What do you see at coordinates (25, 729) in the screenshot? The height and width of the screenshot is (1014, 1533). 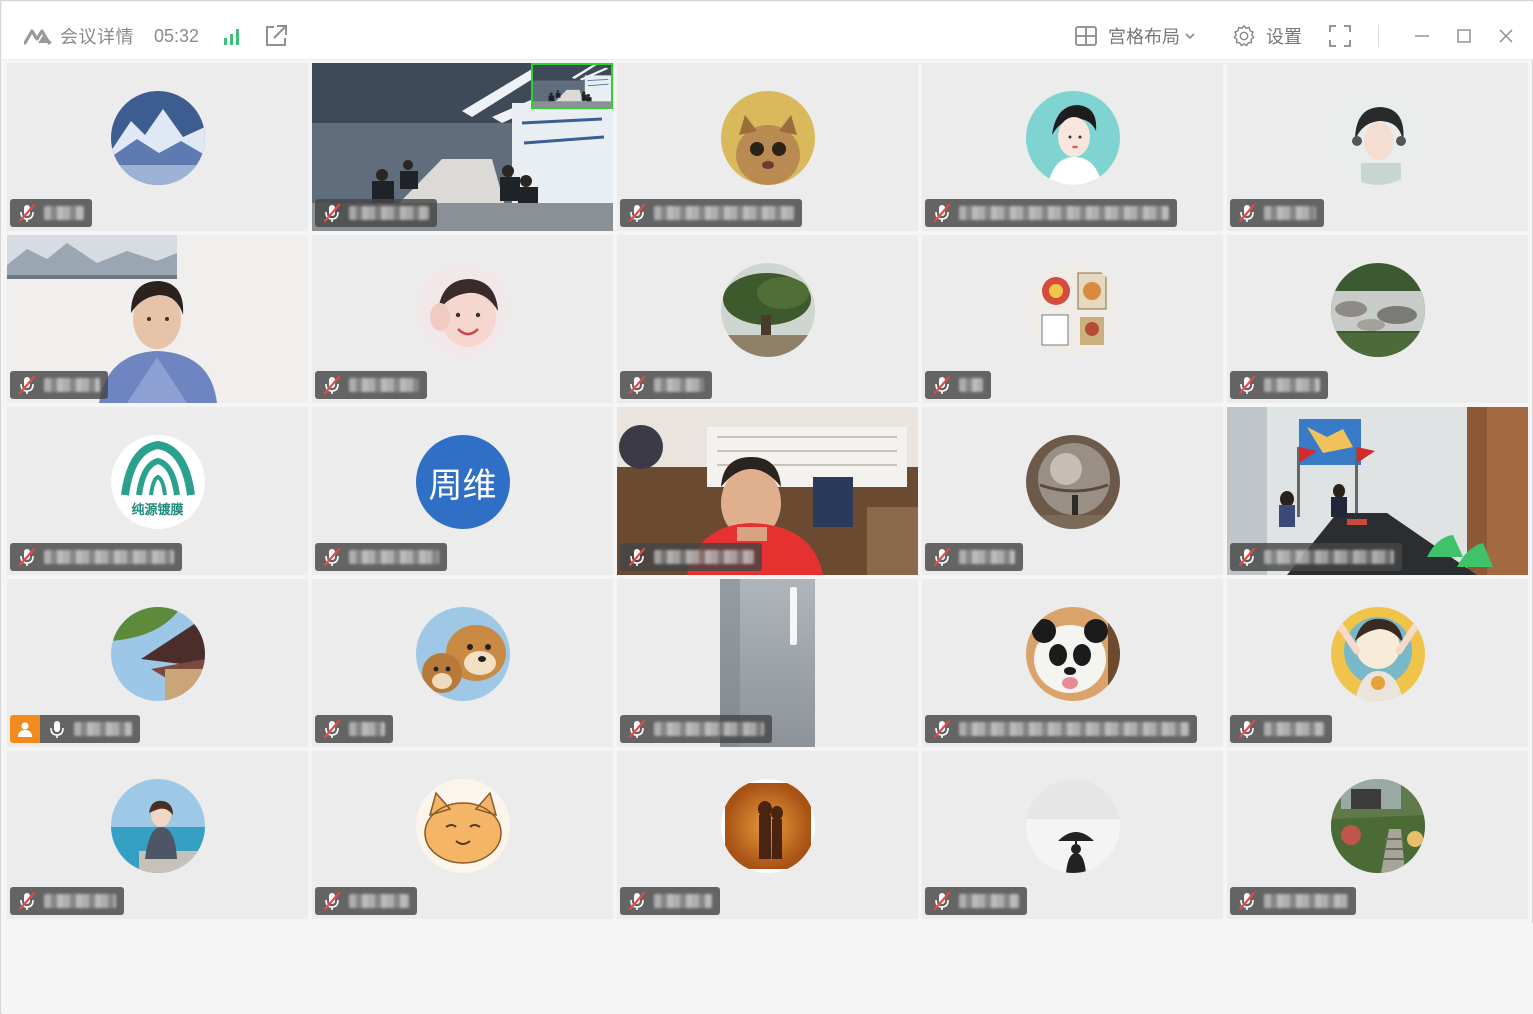 I see `host-user-icon` at bounding box center [25, 729].